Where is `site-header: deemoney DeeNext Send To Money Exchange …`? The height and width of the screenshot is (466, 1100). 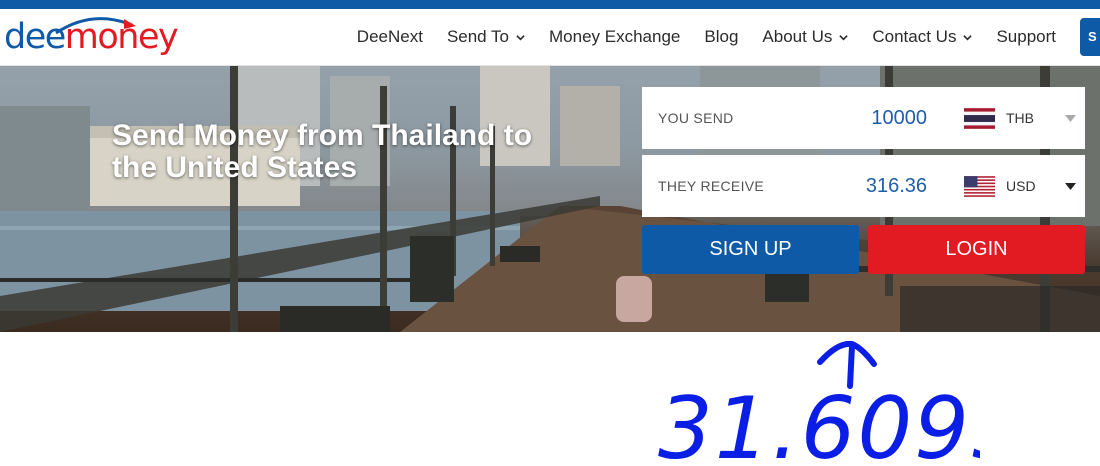
site-header: deemoney DeeNext Send To Money Exchange … is located at coordinates (550, 37).